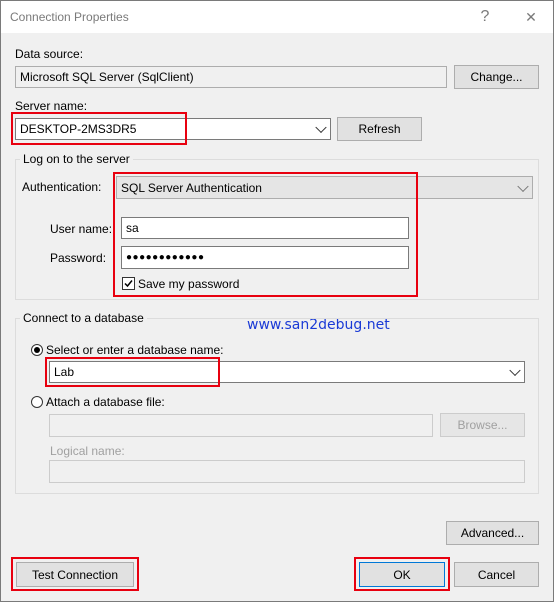 The width and height of the screenshot is (554, 602). Describe the element at coordinates (188, 284) in the screenshot. I see `save-password-label: Save my password` at that location.